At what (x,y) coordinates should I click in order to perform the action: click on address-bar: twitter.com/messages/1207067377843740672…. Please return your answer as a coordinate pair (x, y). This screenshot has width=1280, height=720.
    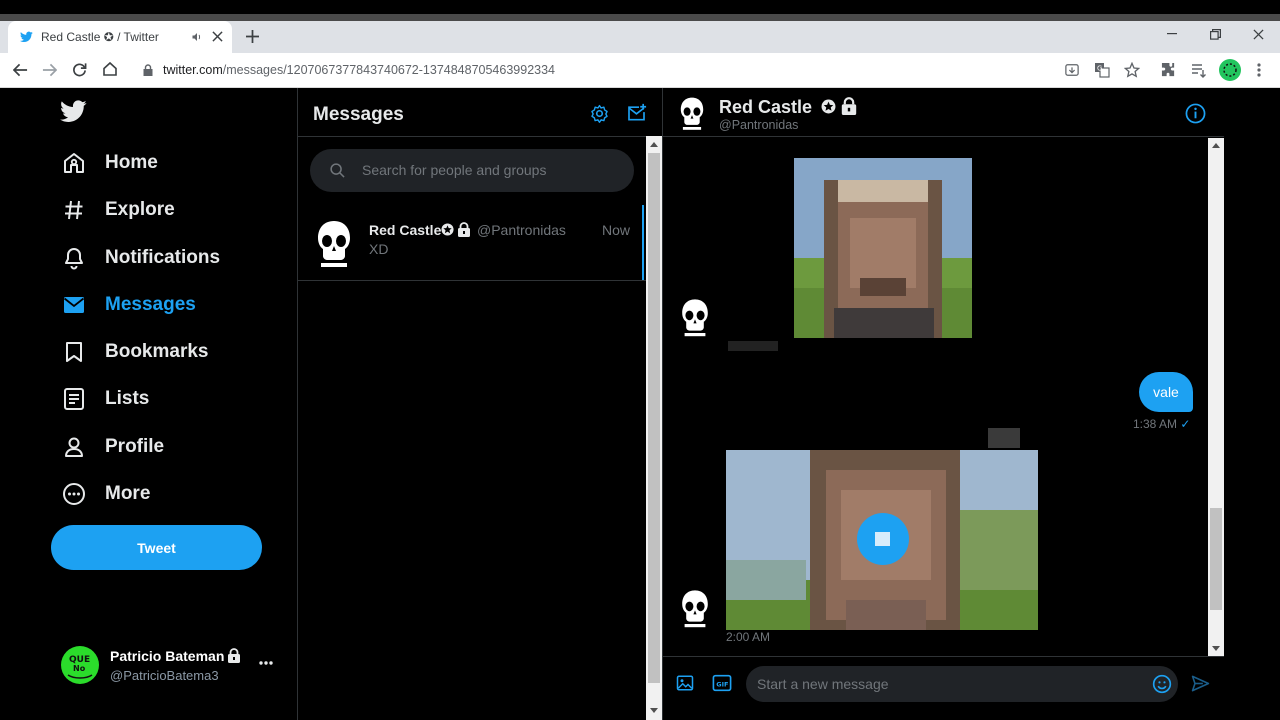
    Looking at the image, I should click on (640, 70).